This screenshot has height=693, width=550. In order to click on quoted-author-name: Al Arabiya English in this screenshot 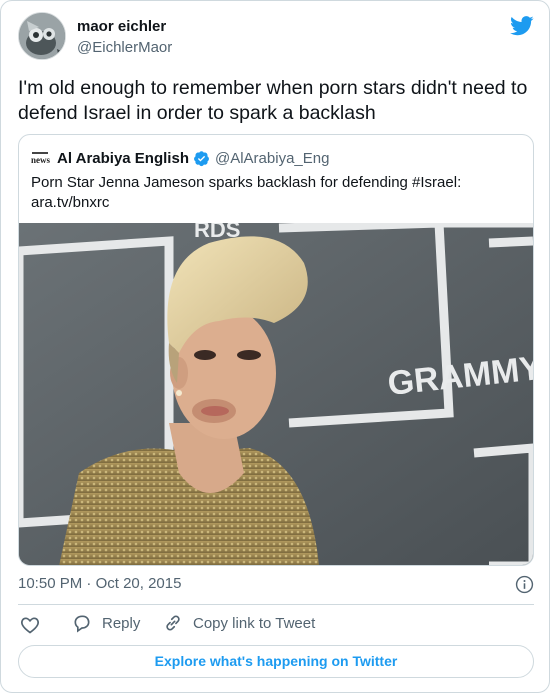, I will do `click(123, 158)`.